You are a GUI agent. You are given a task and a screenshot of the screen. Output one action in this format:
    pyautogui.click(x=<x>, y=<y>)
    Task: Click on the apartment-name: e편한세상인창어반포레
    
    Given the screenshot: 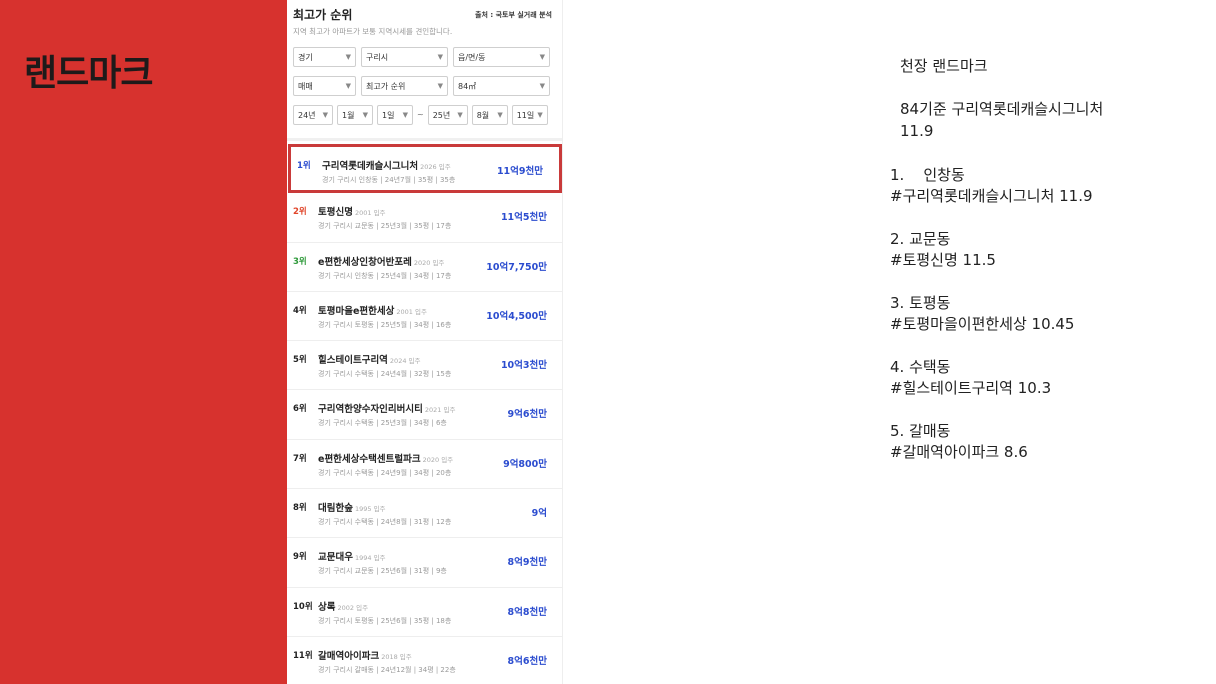 What is the action you would take?
    pyautogui.click(x=365, y=262)
    